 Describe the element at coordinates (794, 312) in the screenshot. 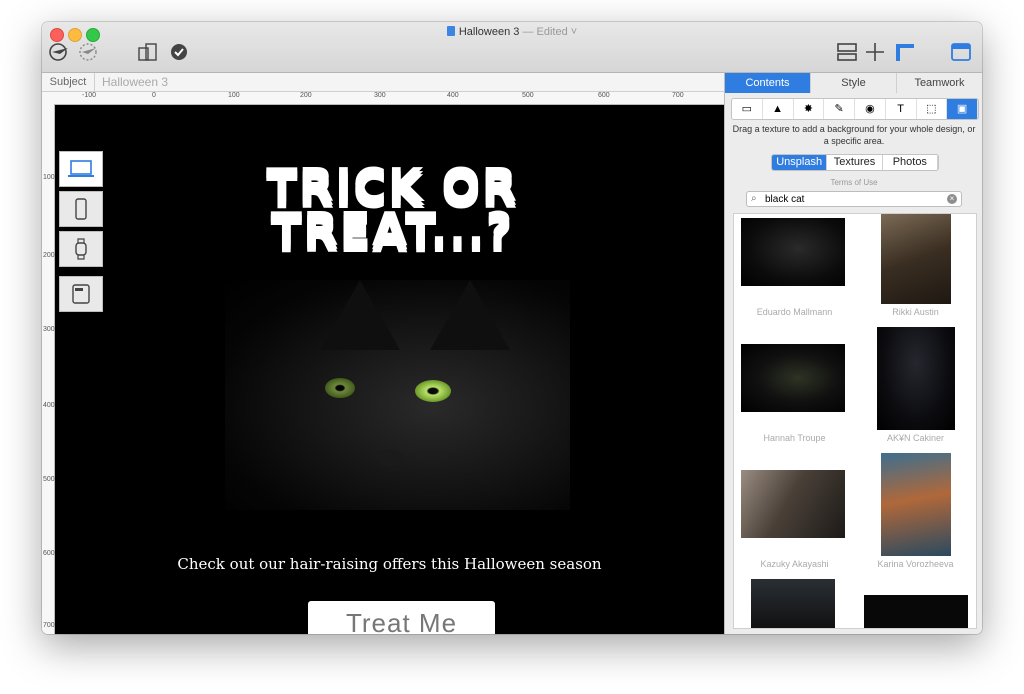

I see `result-credit: Eduardo Mallmann` at that location.